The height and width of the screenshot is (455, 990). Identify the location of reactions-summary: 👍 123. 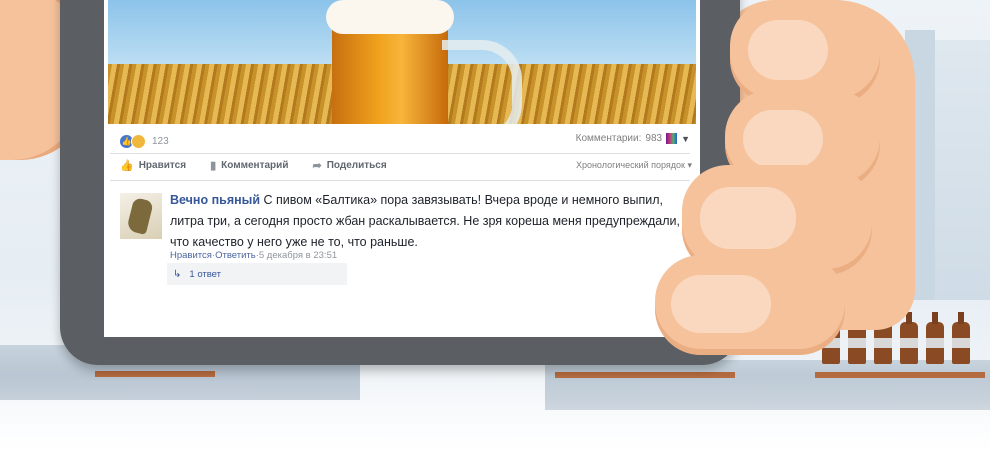
(144, 141).